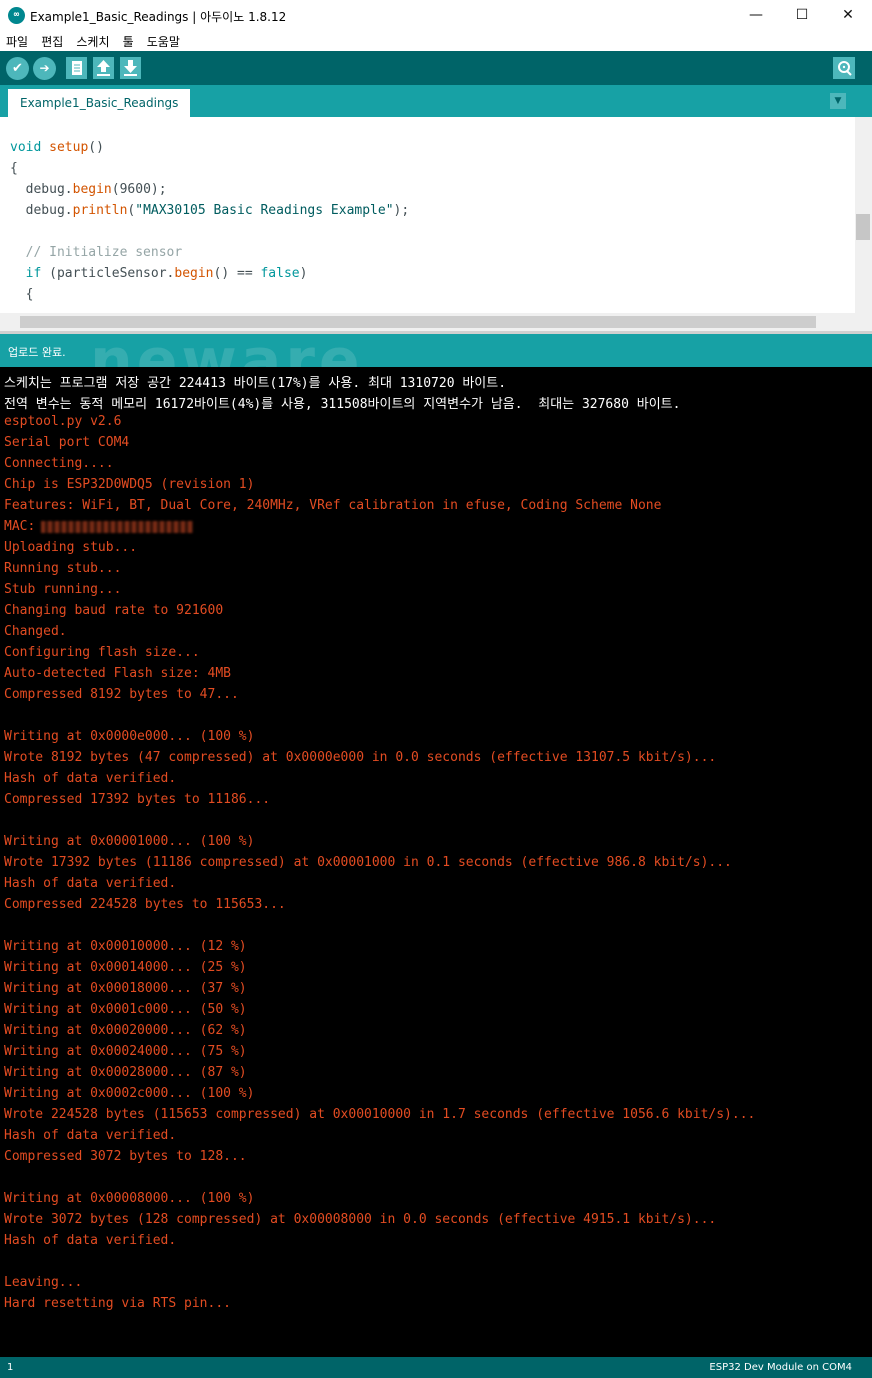  Describe the element at coordinates (125, 1030) in the screenshot. I see `console-line: Writing at 0x00020000... (62 %)` at that location.